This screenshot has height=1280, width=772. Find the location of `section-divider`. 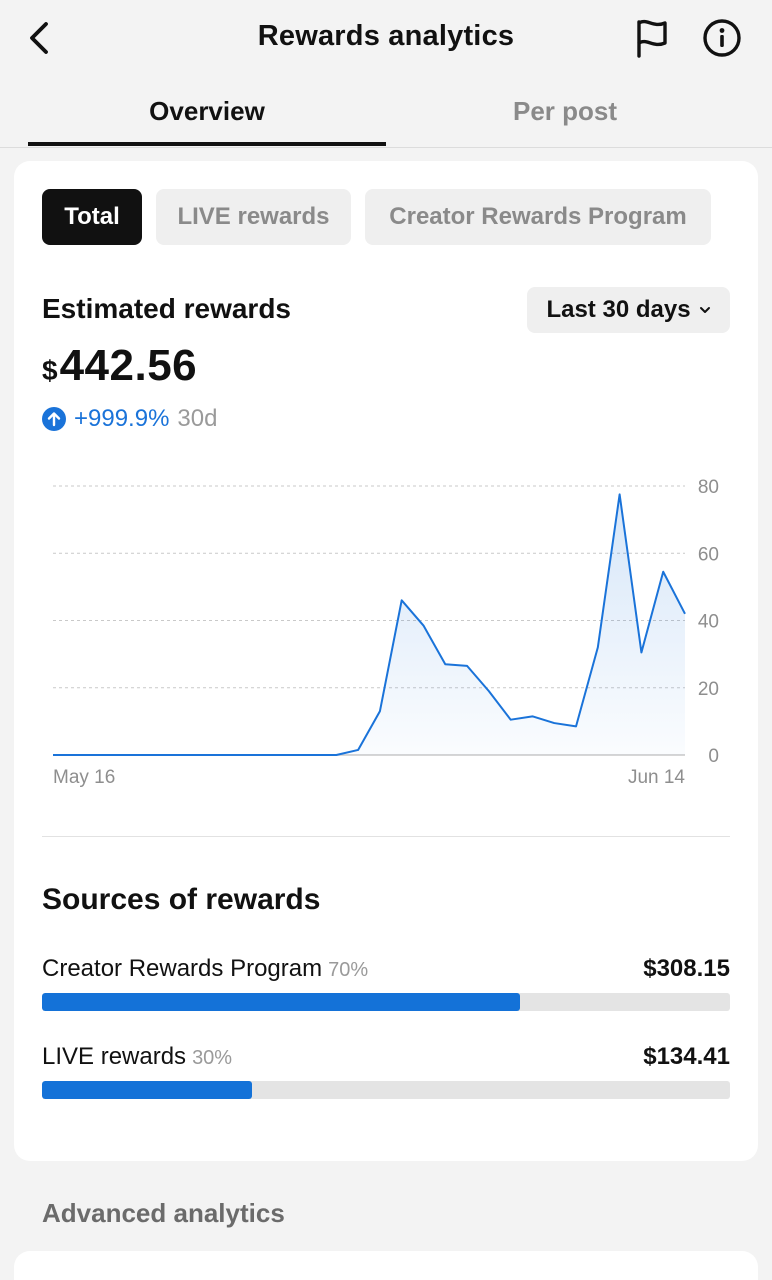

section-divider is located at coordinates (386, 836).